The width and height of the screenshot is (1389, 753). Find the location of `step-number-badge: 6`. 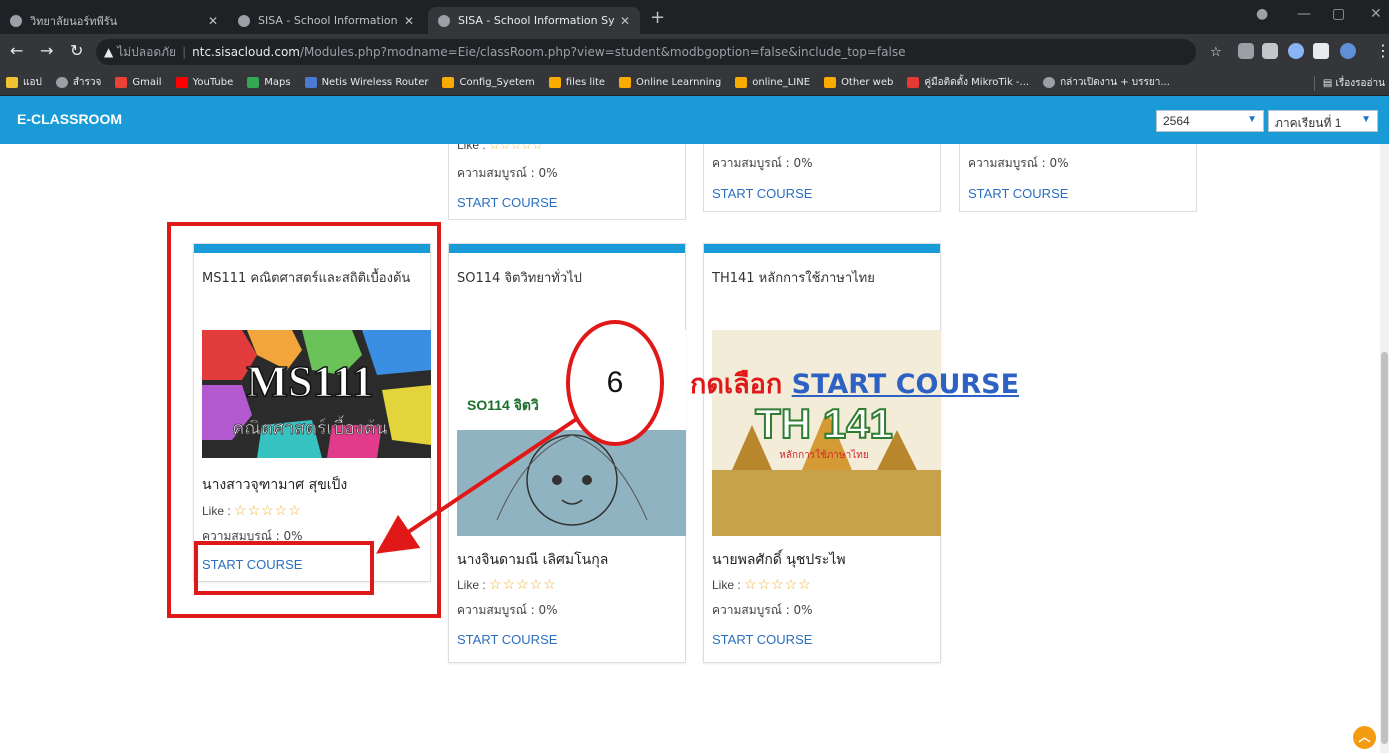

step-number-badge: 6 is located at coordinates (615, 383).